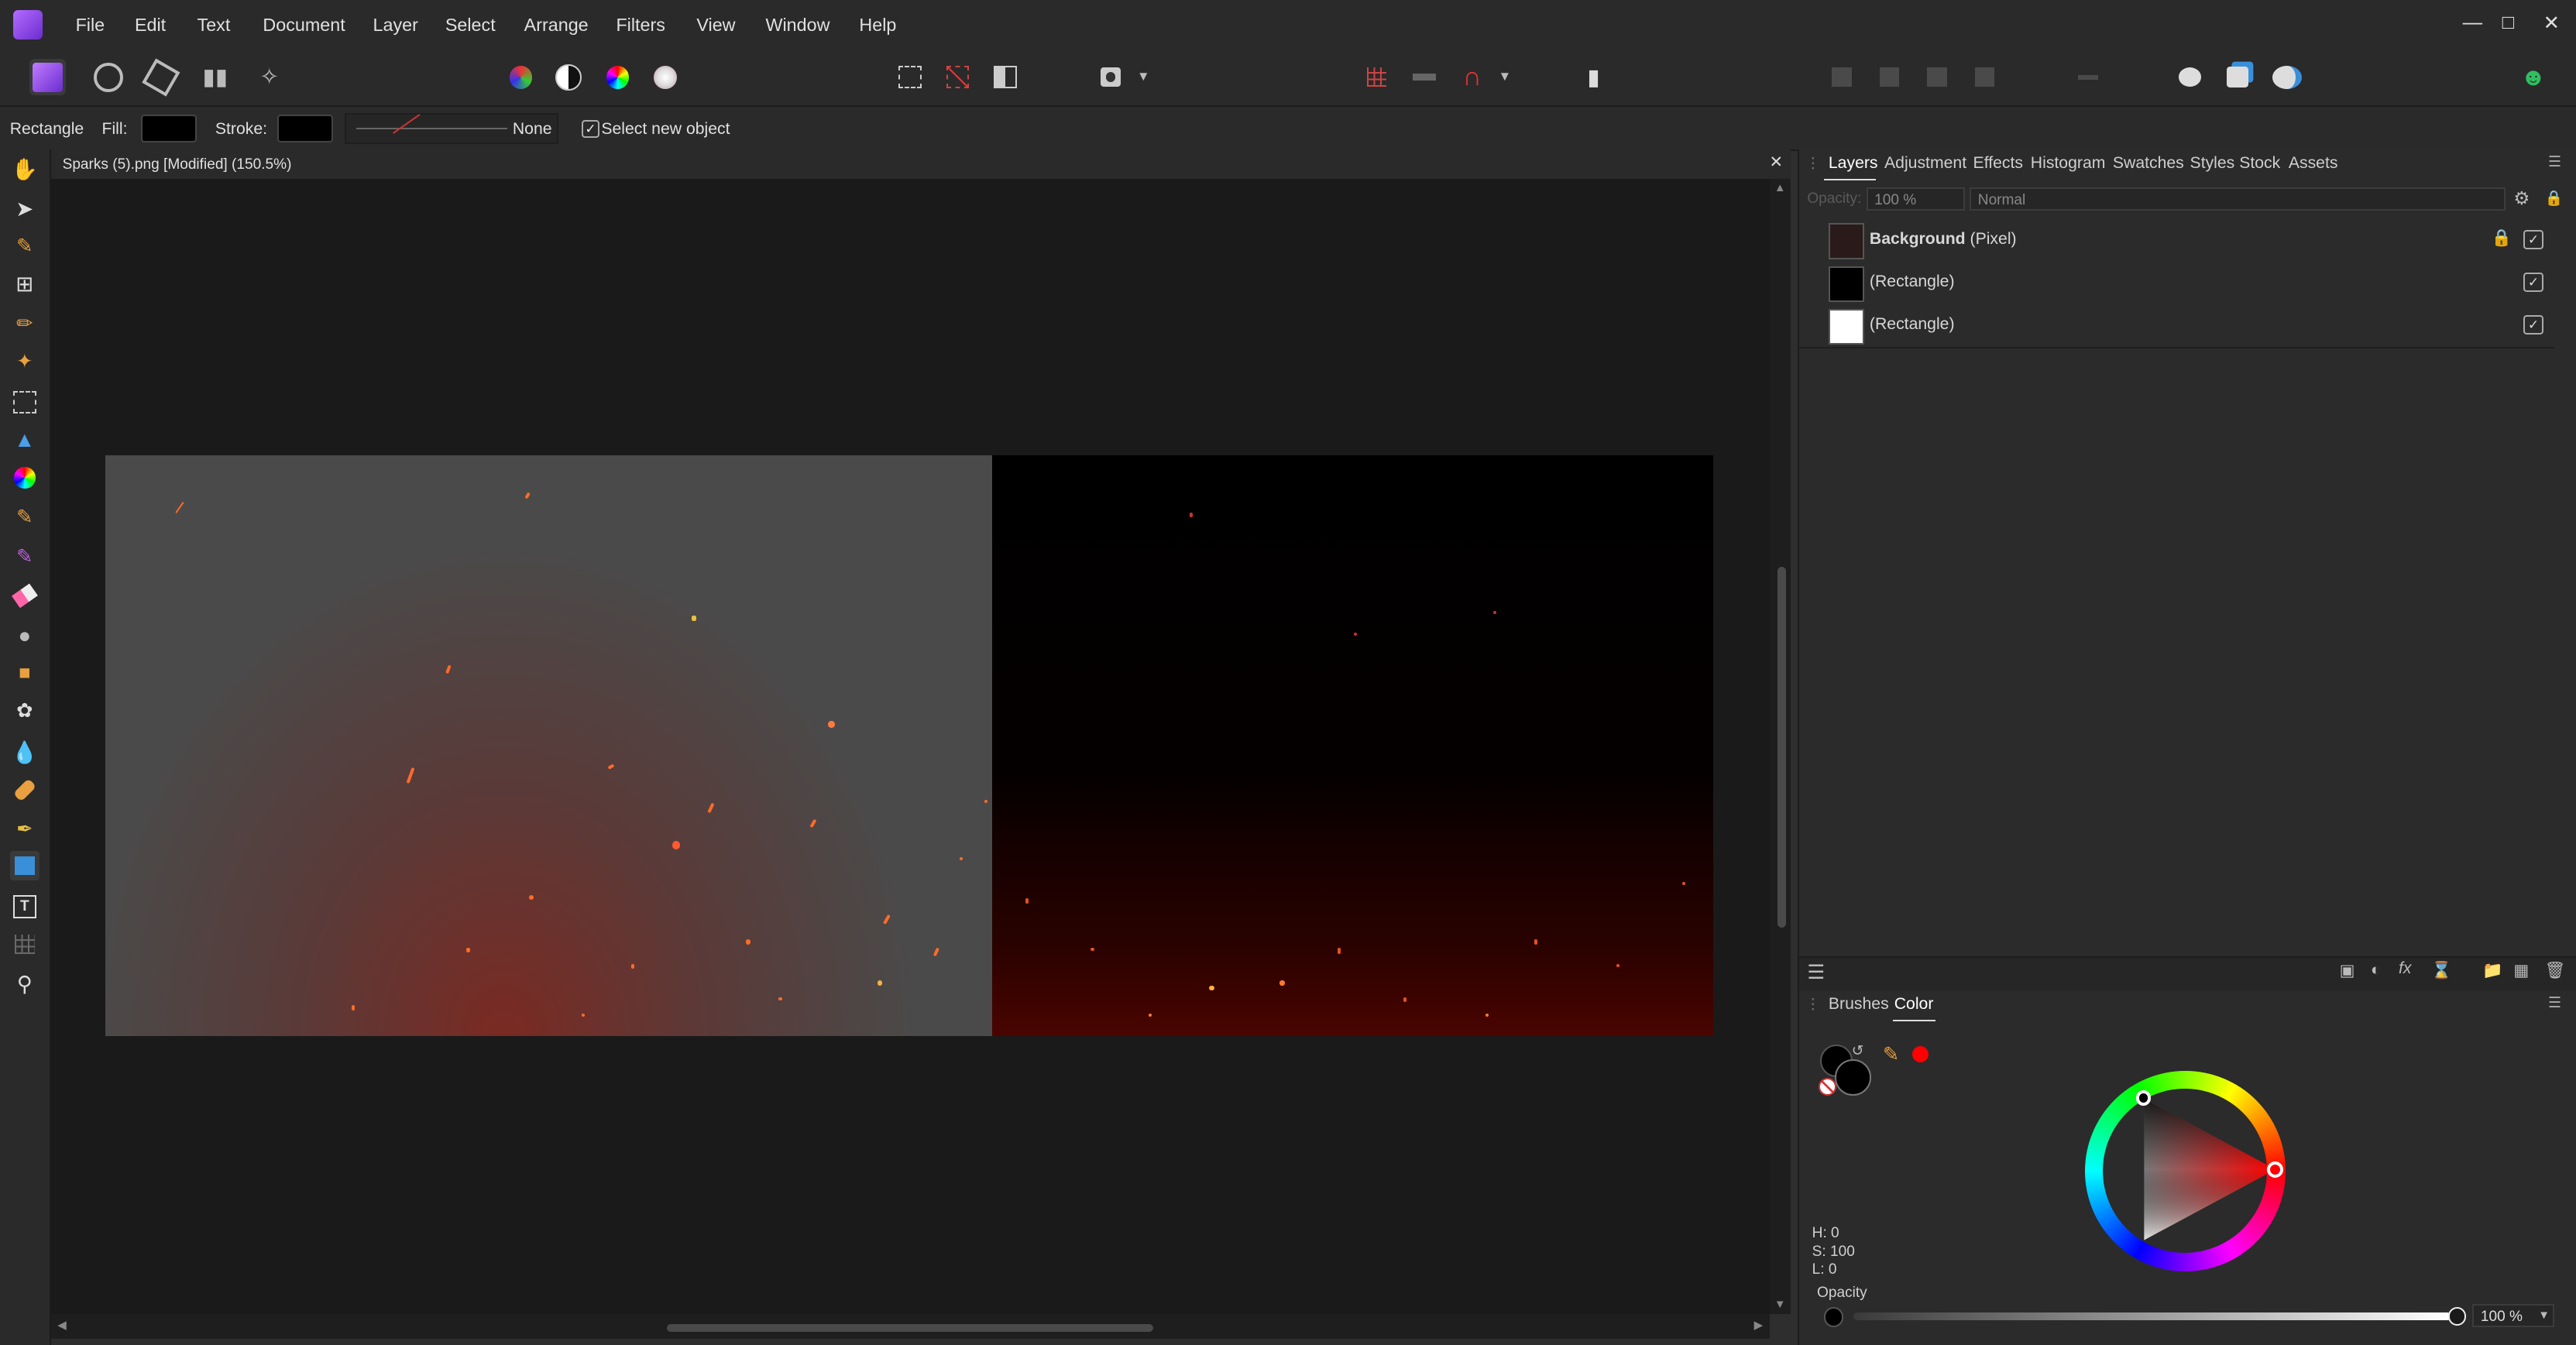 The height and width of the screenshot is (1345, 2576). Describe the element at coordinates (2521, 970) in the screenshot. I see `add-pixel-layer-icon: ▦` at that location.